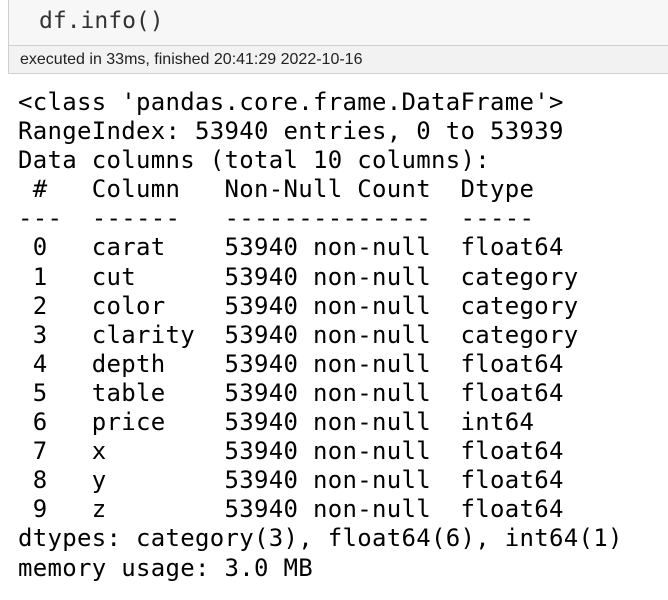 The width and height of the screenshot is (668, 600). What do you see at coordinates (298, 247) in the screenshot?
I see `output-line: 0 carat 53940 non-null float64` at bounding box center [298, 247].